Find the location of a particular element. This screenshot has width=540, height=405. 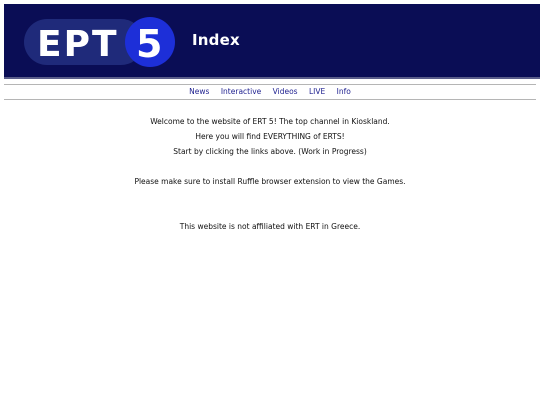

ert5-logo: EPT 5 is located at coordinates (100, 42).